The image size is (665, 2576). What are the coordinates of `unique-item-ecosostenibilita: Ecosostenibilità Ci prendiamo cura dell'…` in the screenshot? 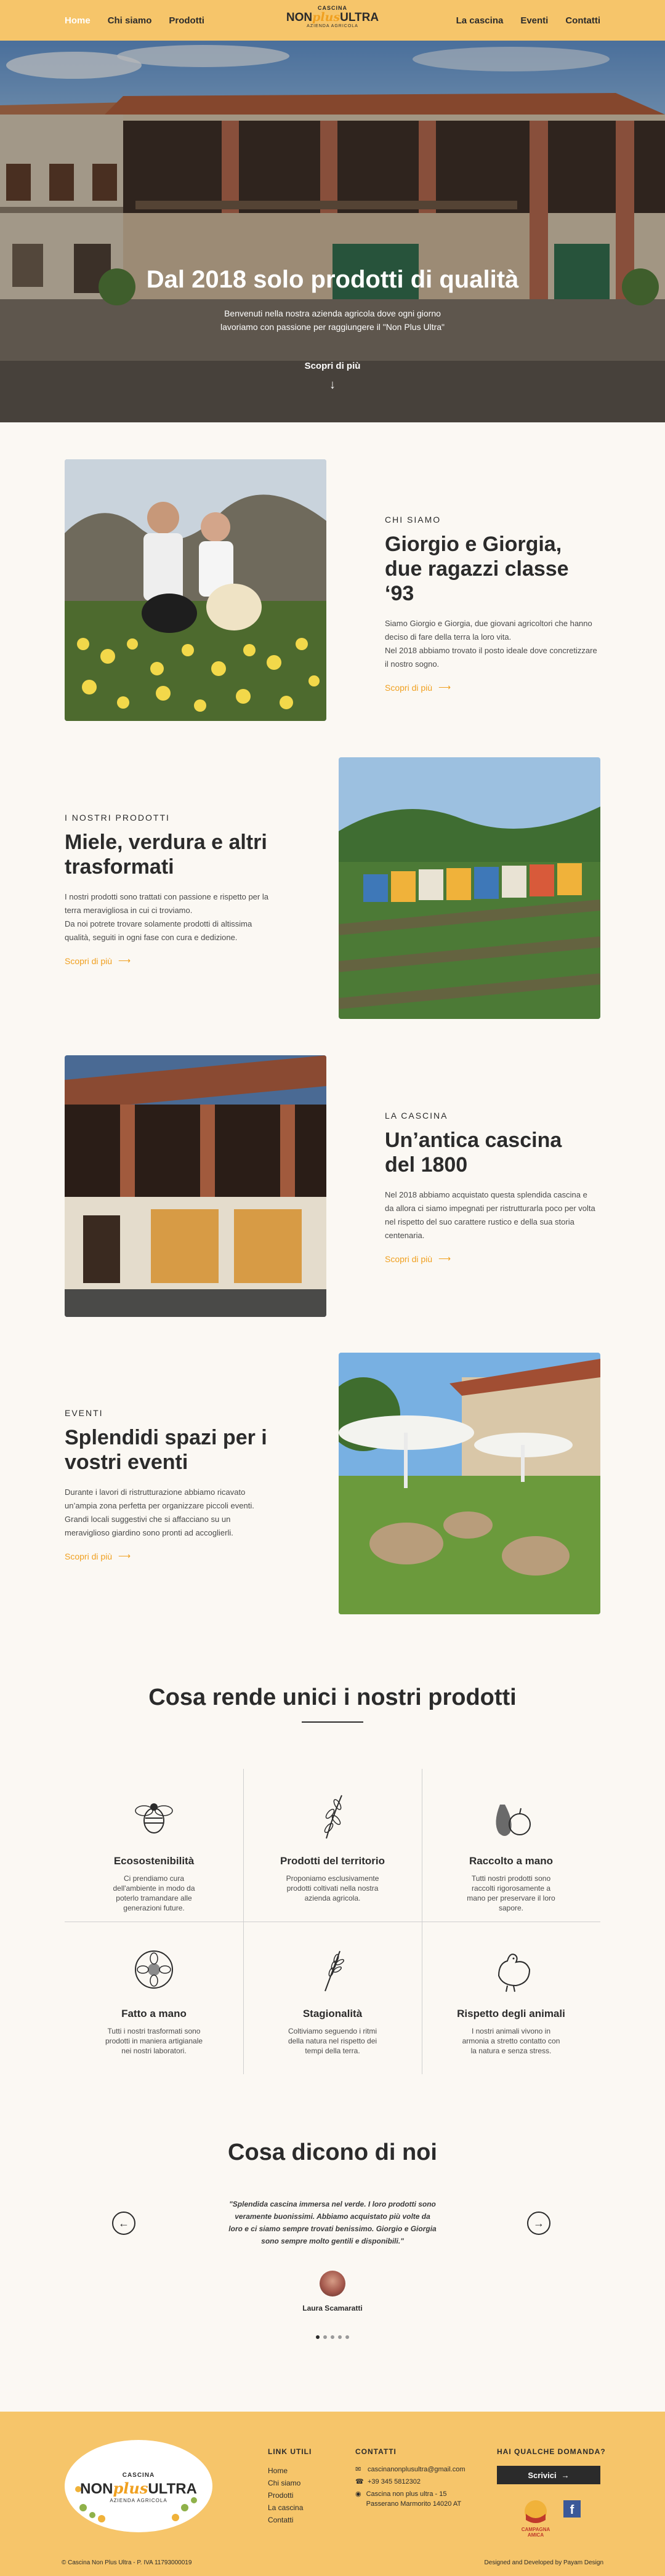 It's located at (154, 1845).